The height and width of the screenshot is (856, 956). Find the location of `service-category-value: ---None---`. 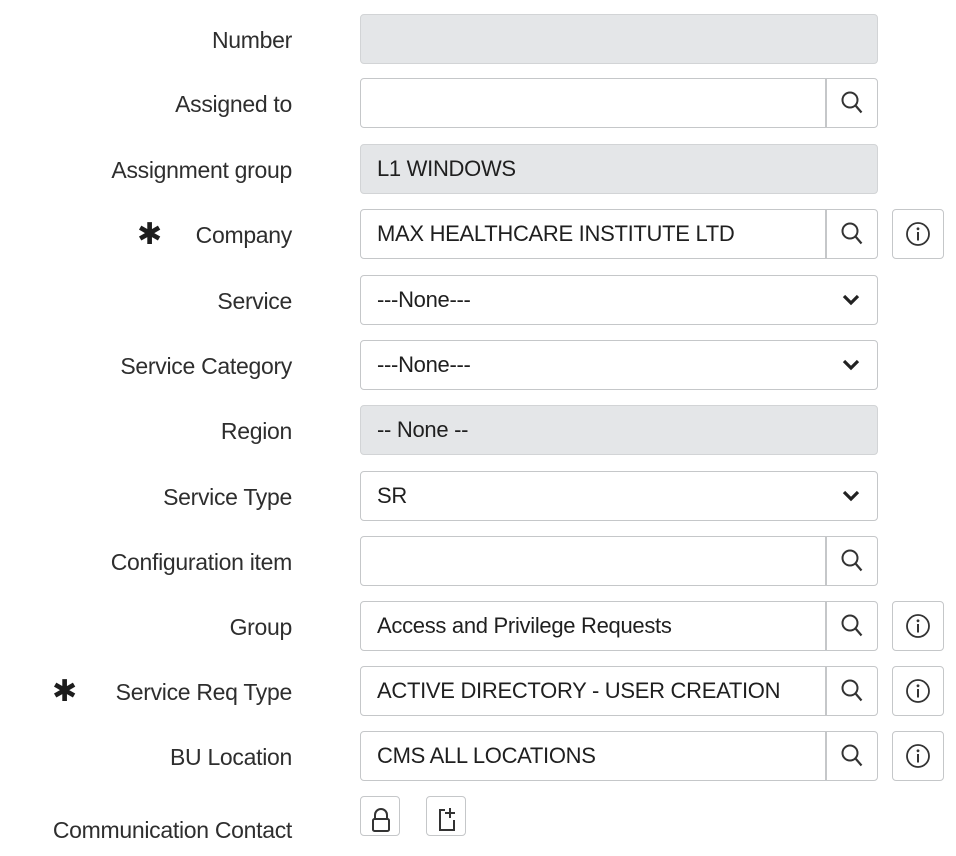

service-category-value: ---None--- is located at coordinates (424, 364).